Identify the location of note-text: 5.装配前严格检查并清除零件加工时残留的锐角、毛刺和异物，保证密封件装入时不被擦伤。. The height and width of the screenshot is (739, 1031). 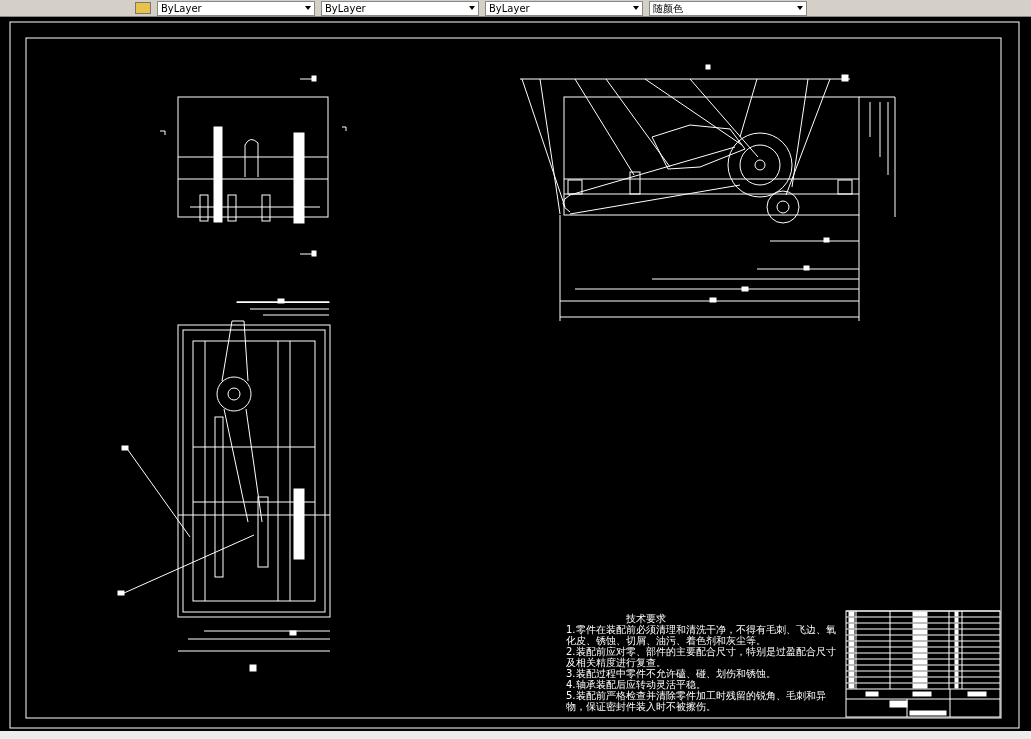
(696, 701).